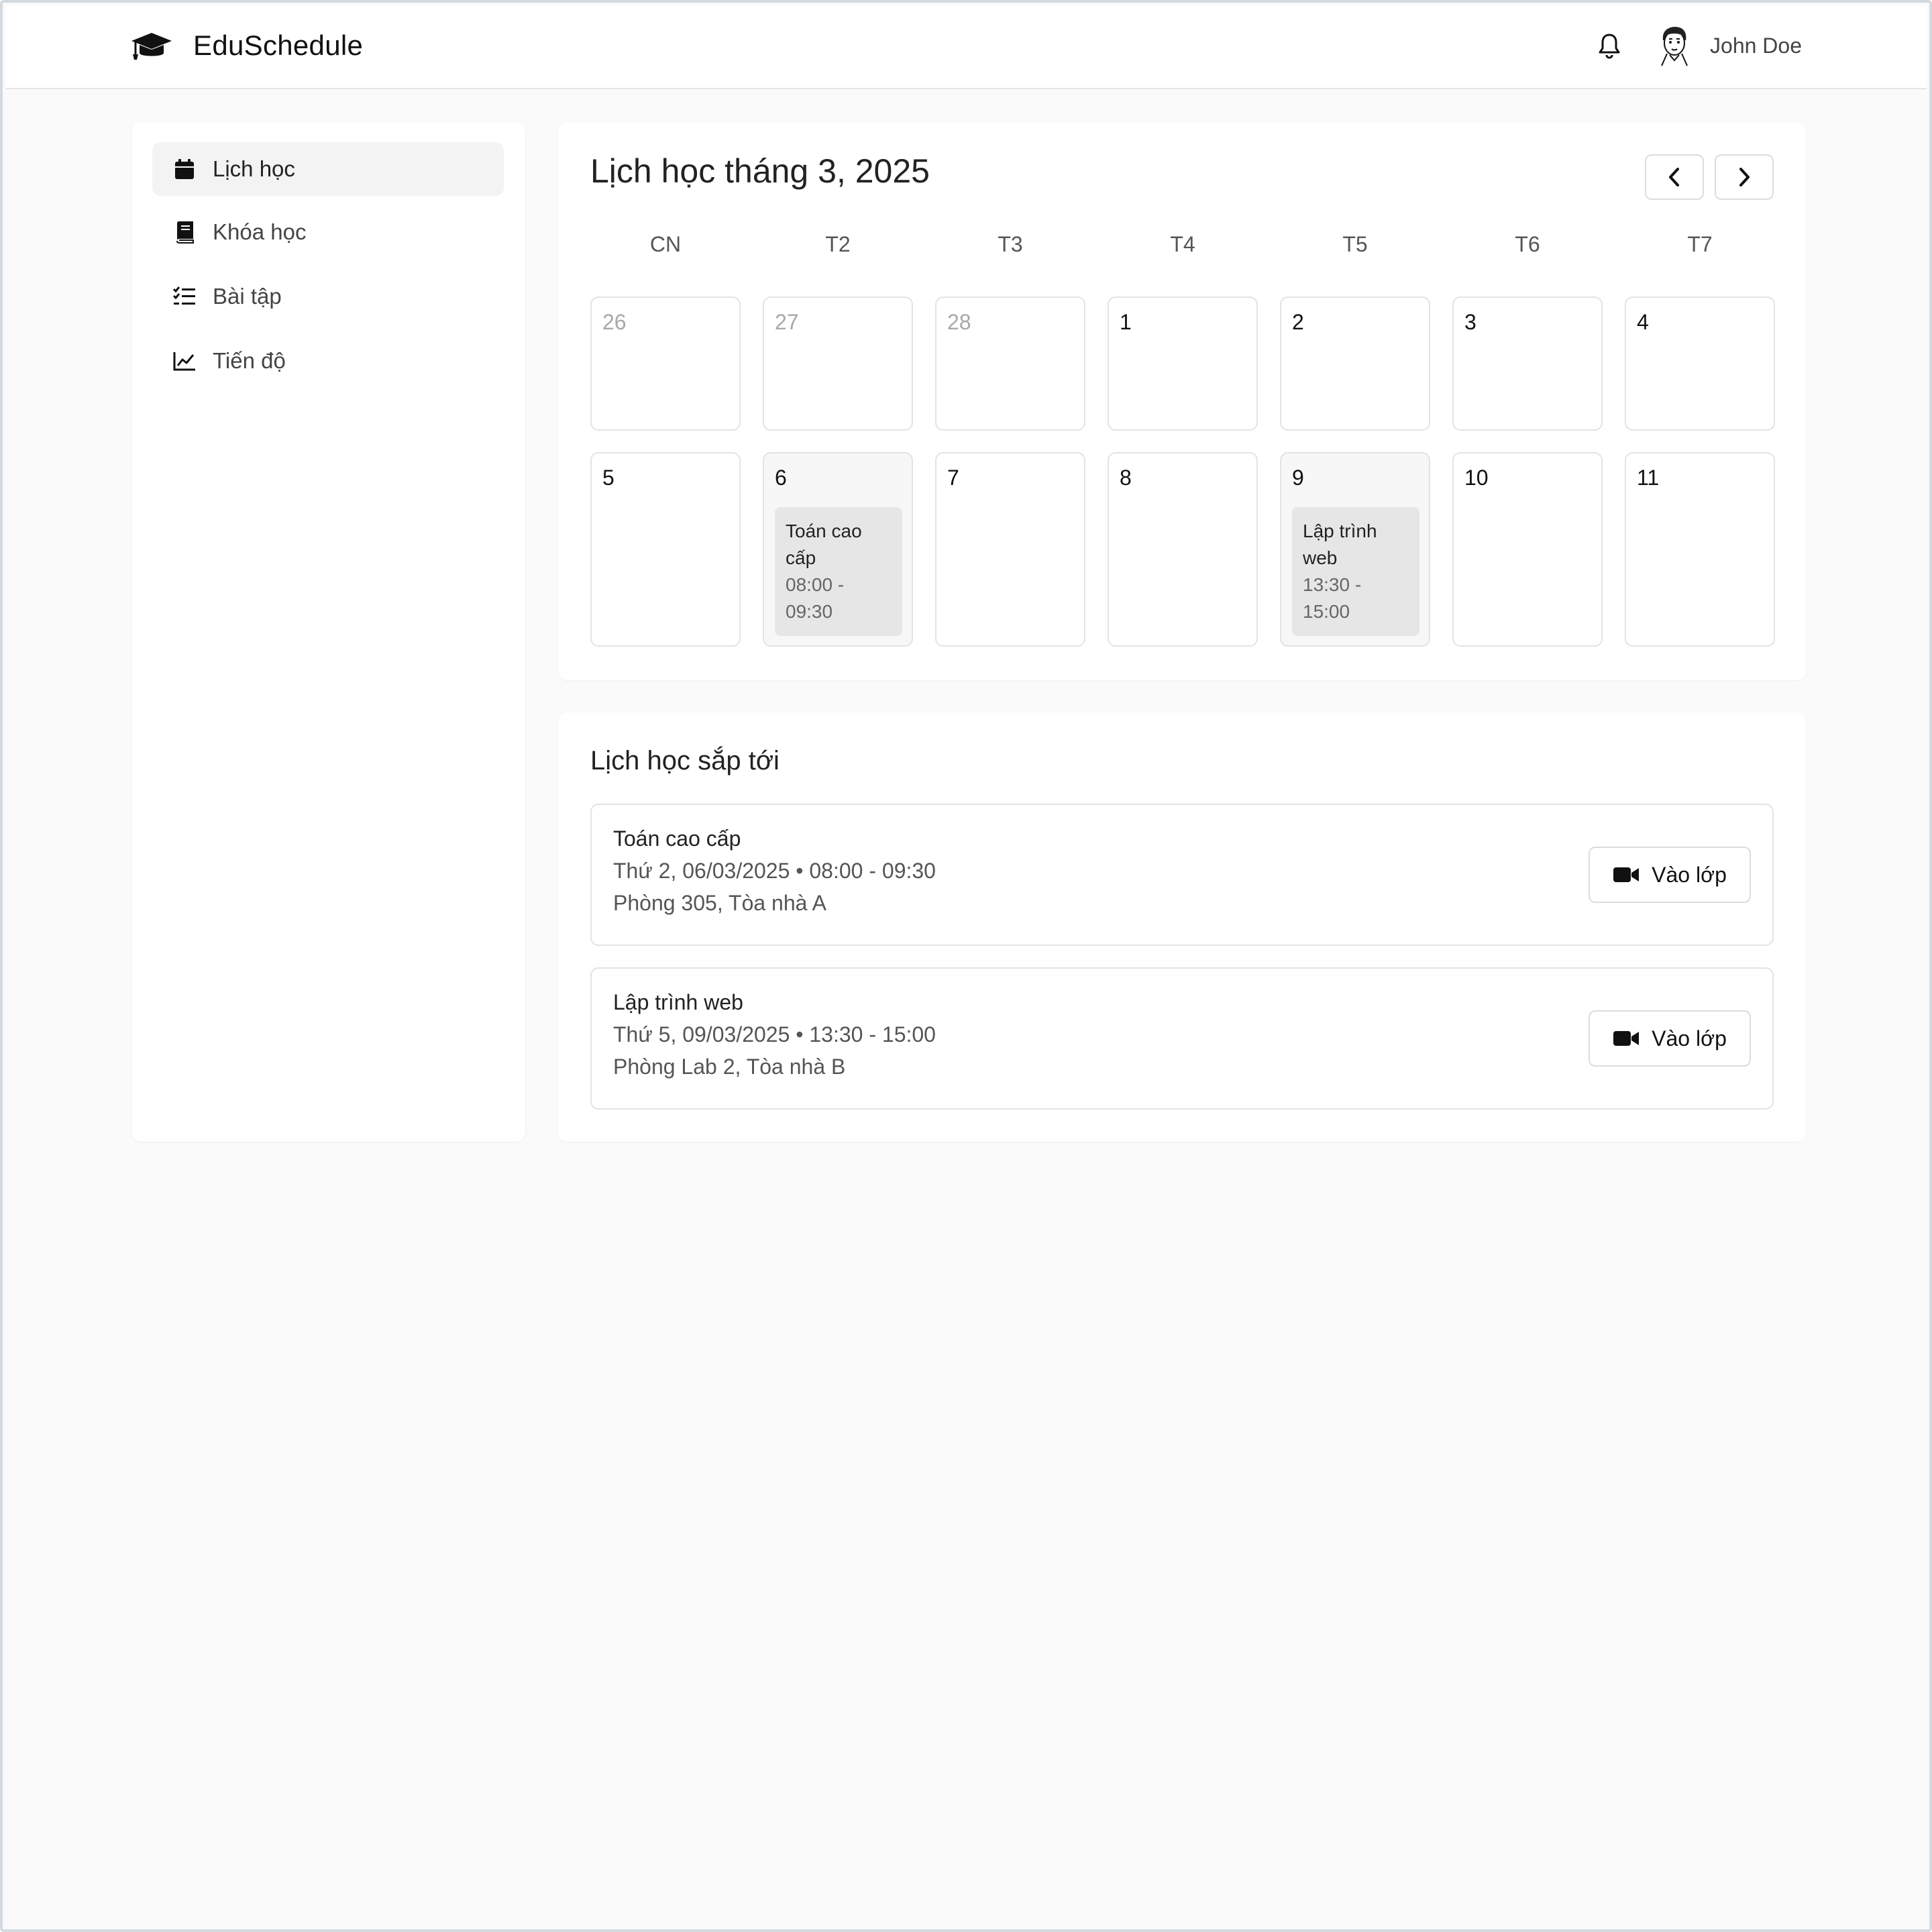 Image resolution: width=1932 pixels, height=1932 pixels. Describe the element at coordinates (959, 322) in the screenshot. I see `day-number: 28` at that location.